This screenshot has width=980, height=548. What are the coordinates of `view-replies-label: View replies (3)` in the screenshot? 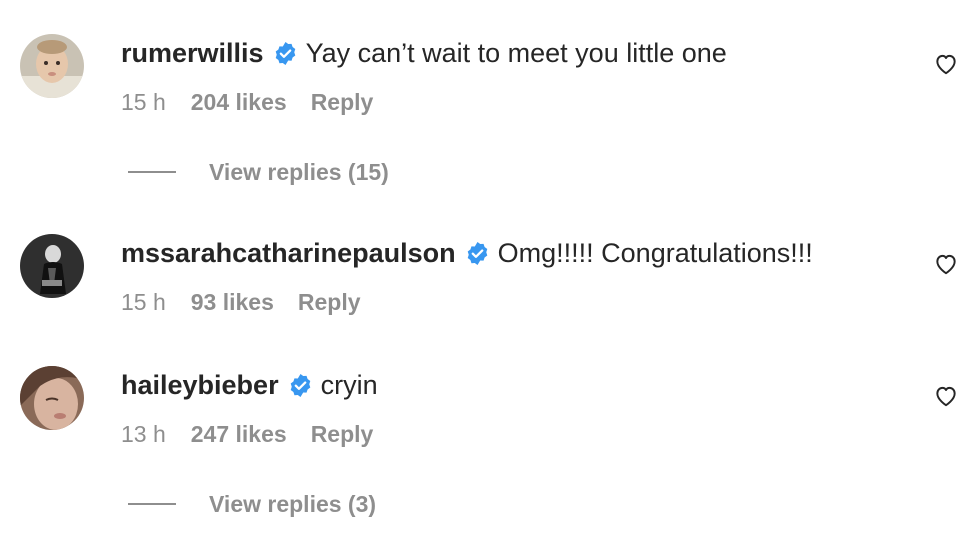 It's located at (293, 504).